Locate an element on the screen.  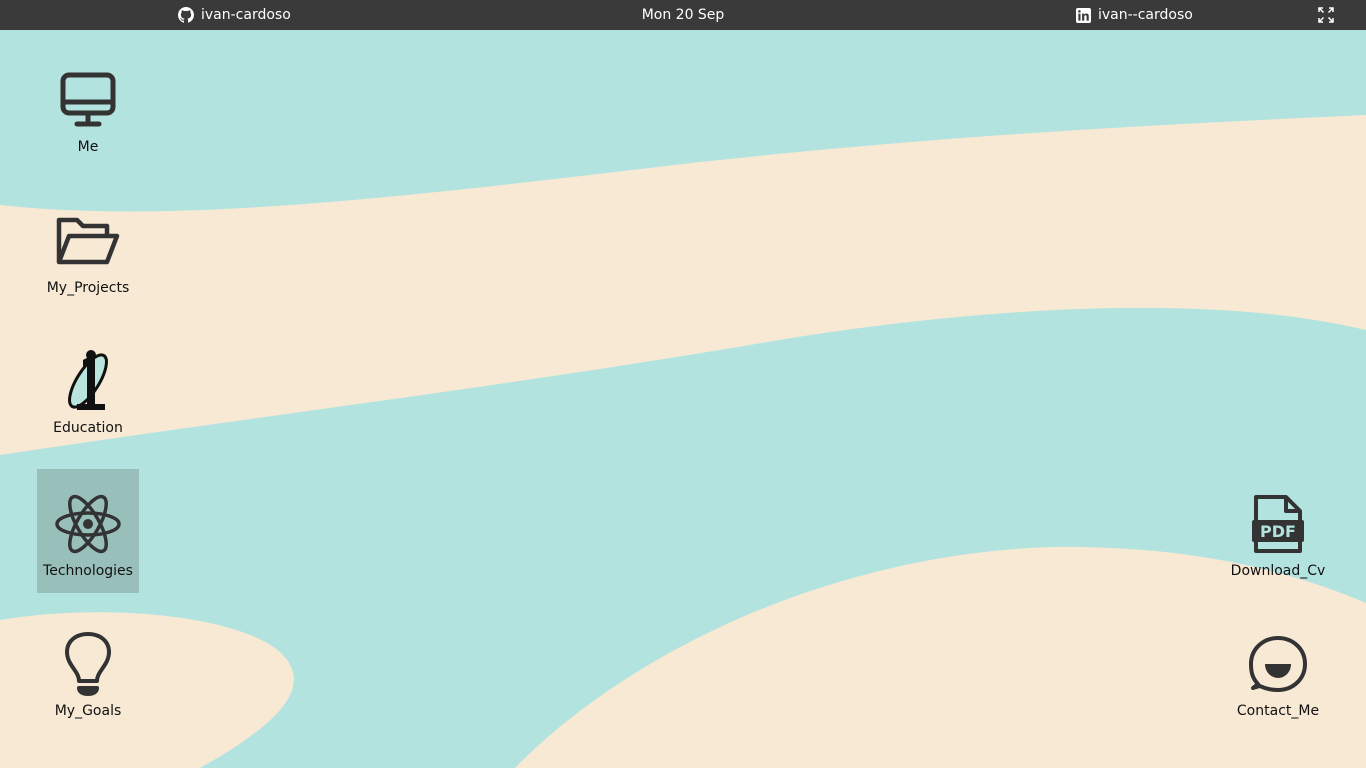
linkedin-link: ivan--cardoso is located at coordinates (1134, 15).